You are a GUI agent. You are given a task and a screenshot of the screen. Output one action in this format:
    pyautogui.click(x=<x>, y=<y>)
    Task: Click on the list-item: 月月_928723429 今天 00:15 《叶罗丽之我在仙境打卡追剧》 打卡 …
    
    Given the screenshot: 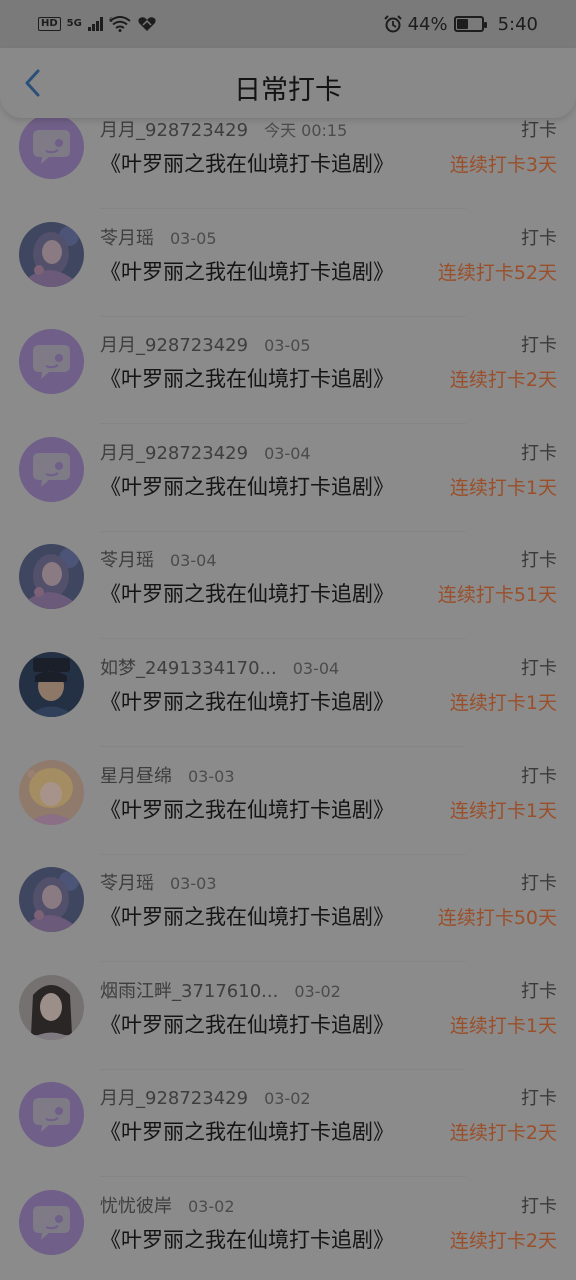 What is the action you would take?
    pyautogui.click(x=288, y=155)
    